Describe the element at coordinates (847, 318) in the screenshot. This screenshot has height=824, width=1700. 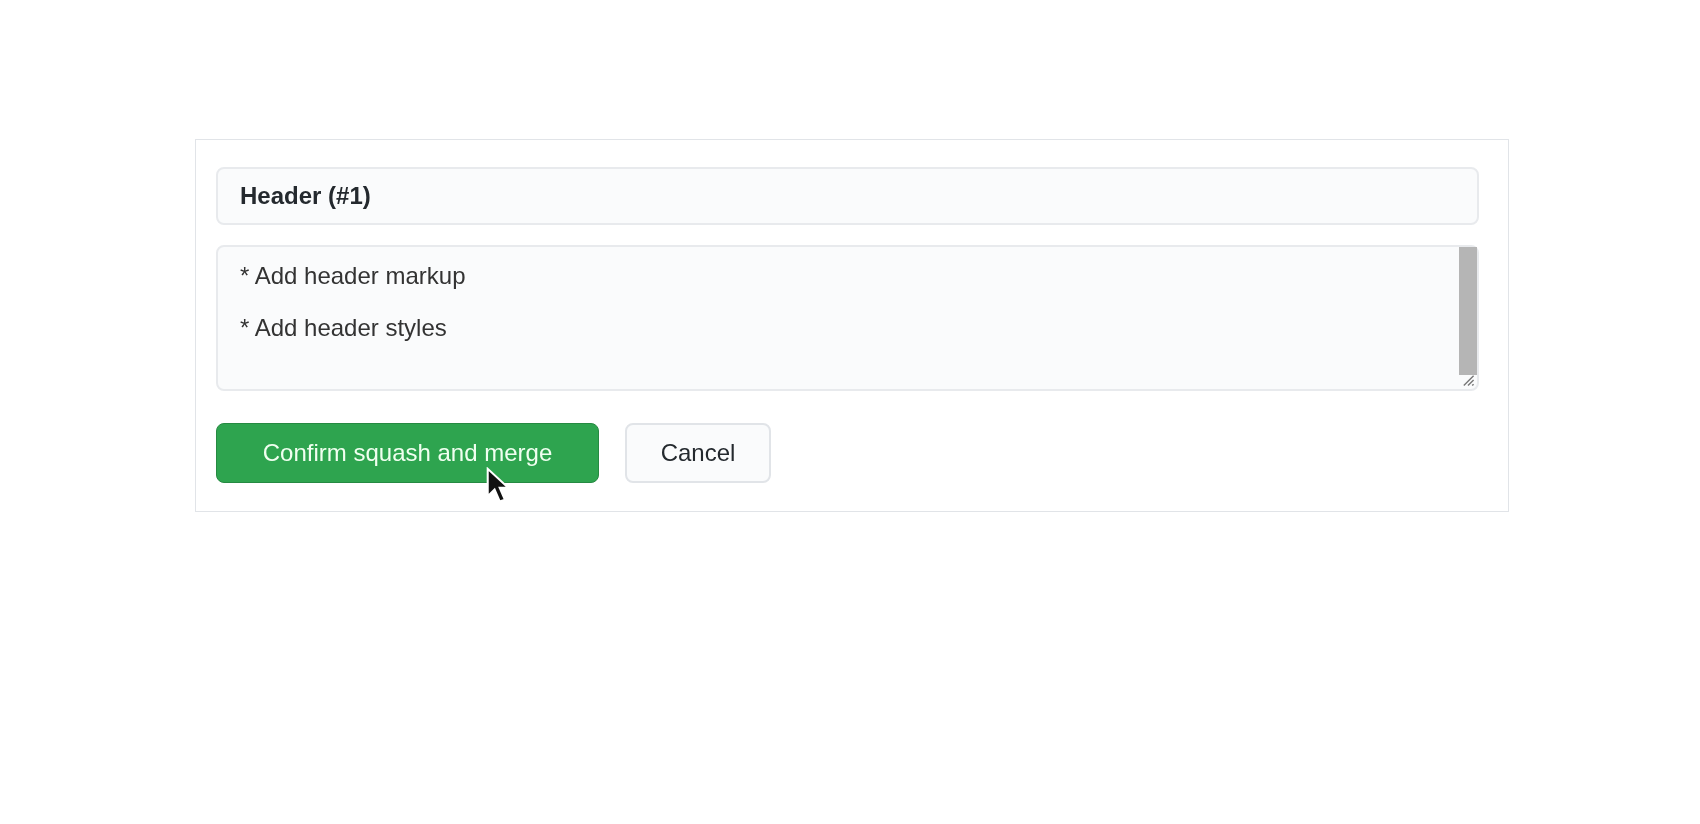
I see `commit-message-field: * Add header markup * Add header styles` at that location.